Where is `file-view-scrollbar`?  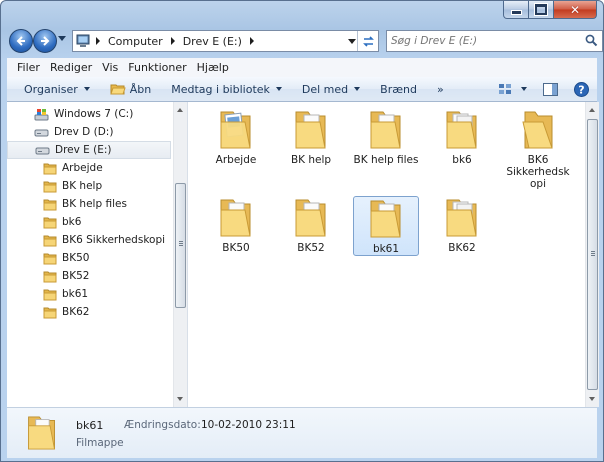 file-view-scrollbar is located at coordinates (592, 254).